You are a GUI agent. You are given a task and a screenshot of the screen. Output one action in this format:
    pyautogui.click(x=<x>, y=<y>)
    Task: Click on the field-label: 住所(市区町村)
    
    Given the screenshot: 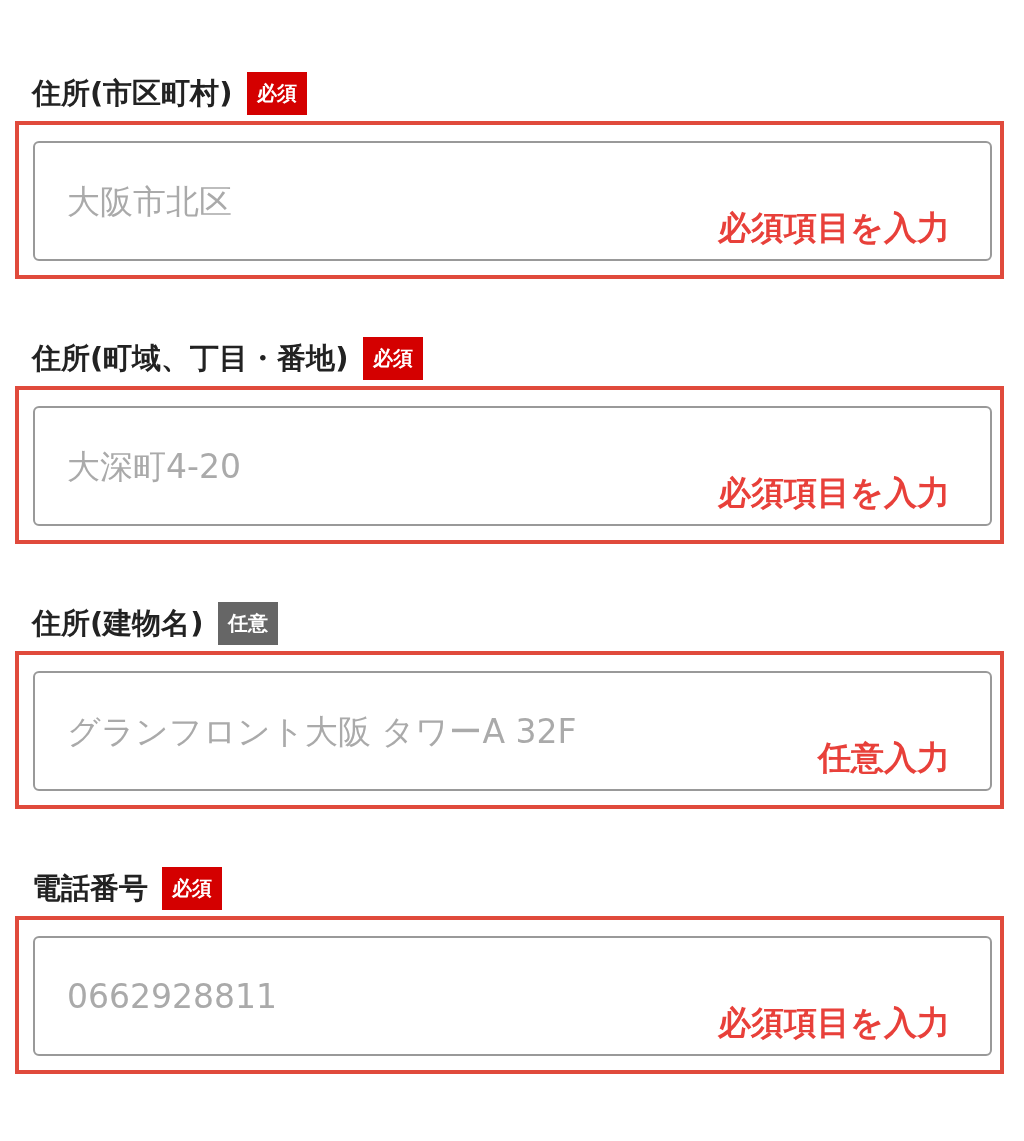 What is the action you would take?
    pyautogui.click(x=132, y=93)
    